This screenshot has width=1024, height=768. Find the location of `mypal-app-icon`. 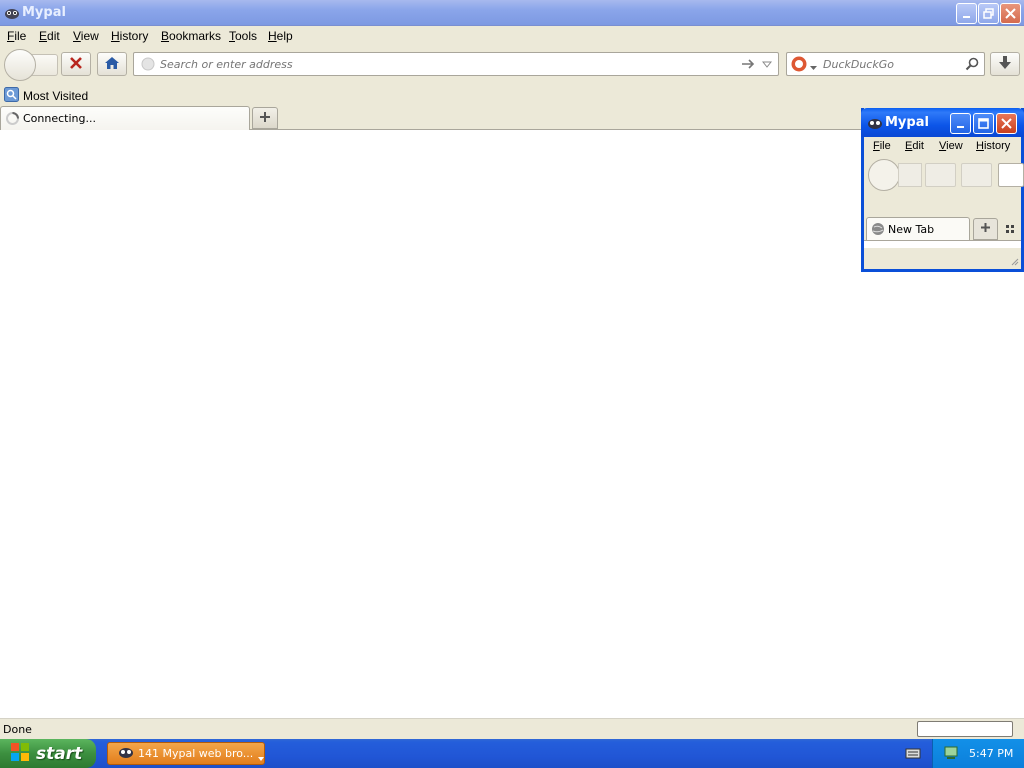

mypal-app-icon is located at coordinates (12, 13).